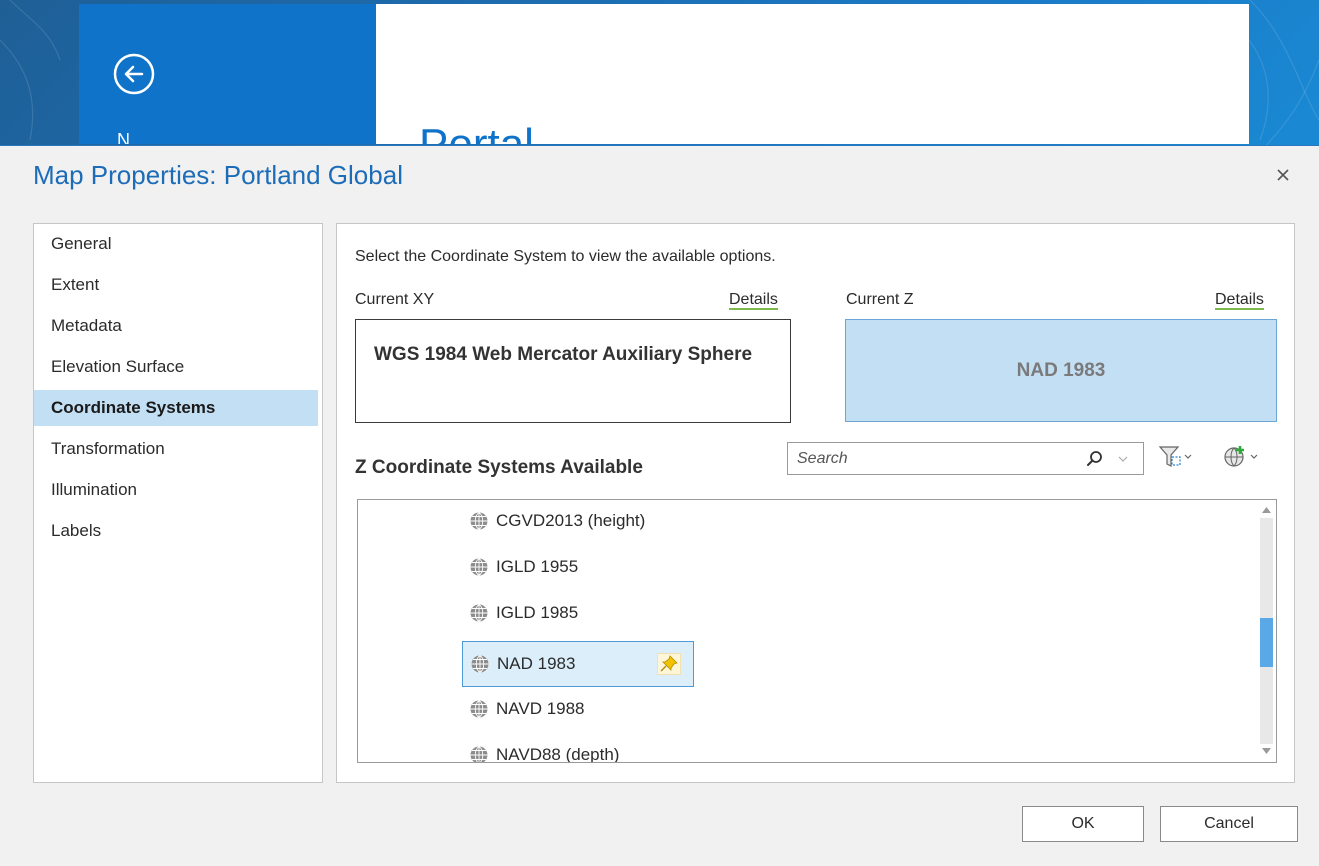 This screenshot has height=866, width=1319. I want to click on favorite-pin-icon, so click(669, 664).